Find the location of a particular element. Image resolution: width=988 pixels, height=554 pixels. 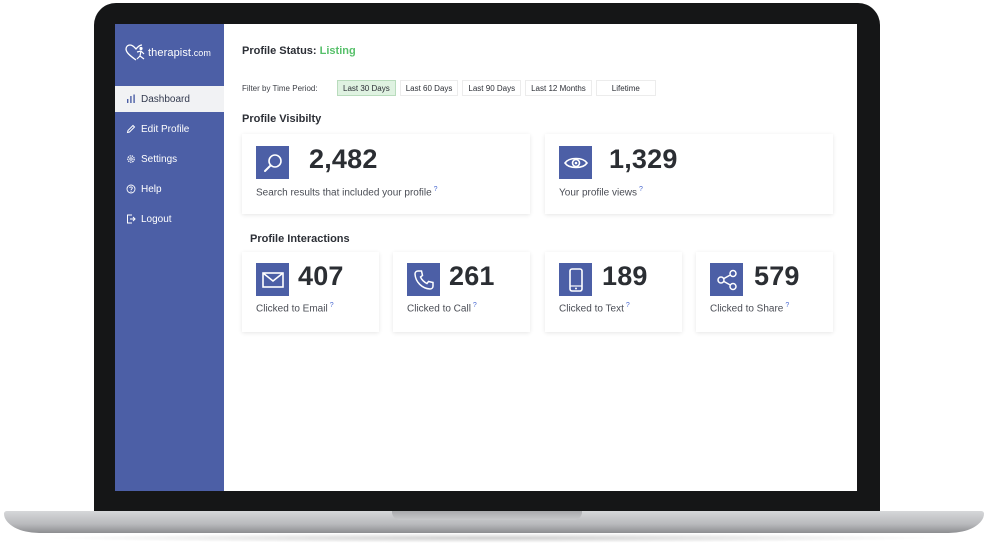

share-icon-box is located at coordinates (726, 279).